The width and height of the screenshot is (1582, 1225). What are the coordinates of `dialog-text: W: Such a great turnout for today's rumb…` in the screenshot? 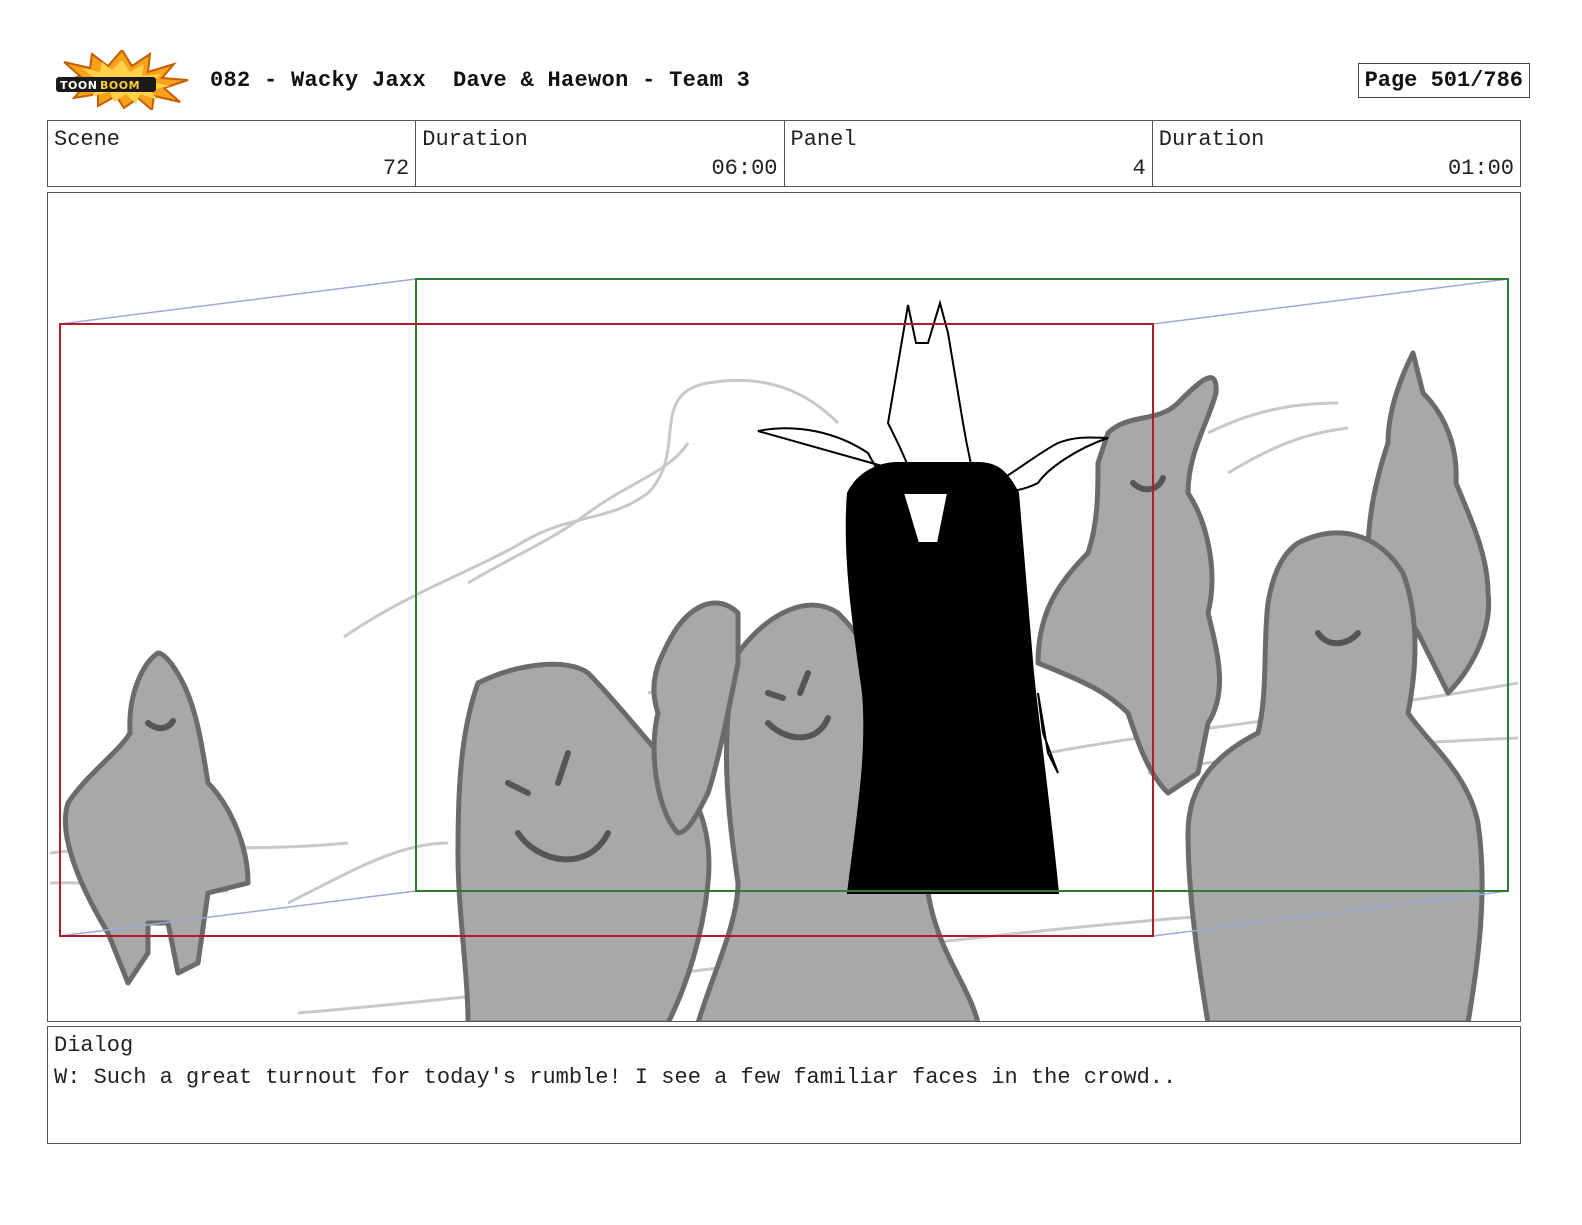 It's located at (615, 1077).